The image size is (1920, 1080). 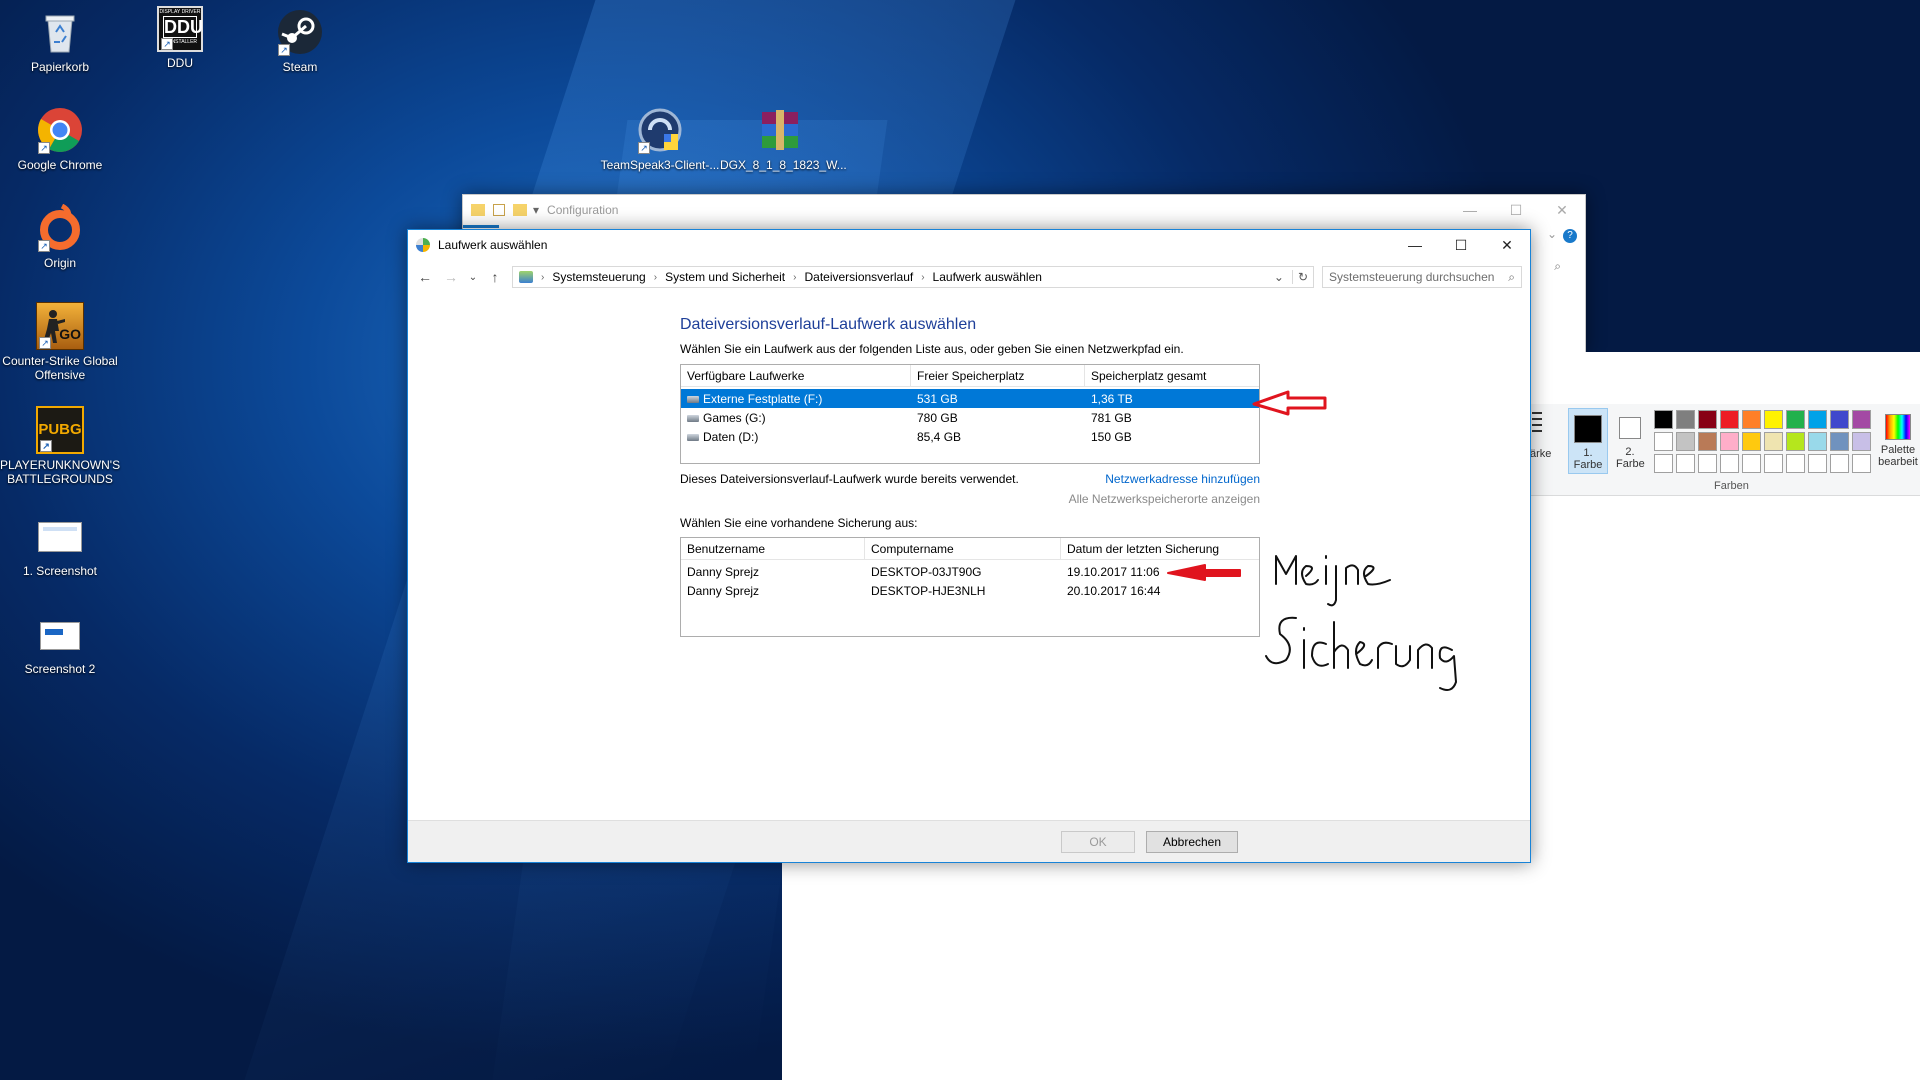 What do you see at coordinates (451, 277) in the screenshot?
I see `forward-arrow-icon: →` at bounding box center [451, 277].